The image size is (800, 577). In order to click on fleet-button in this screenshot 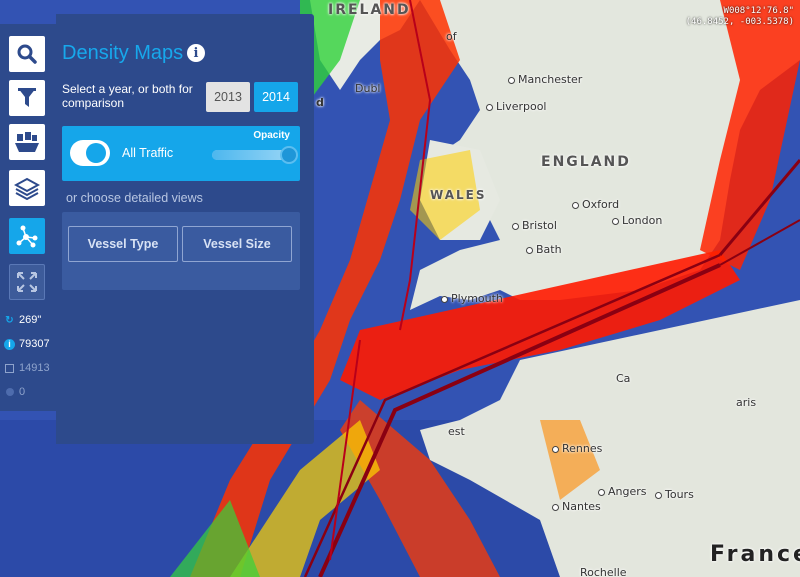, I will do `click(27, 142)`.